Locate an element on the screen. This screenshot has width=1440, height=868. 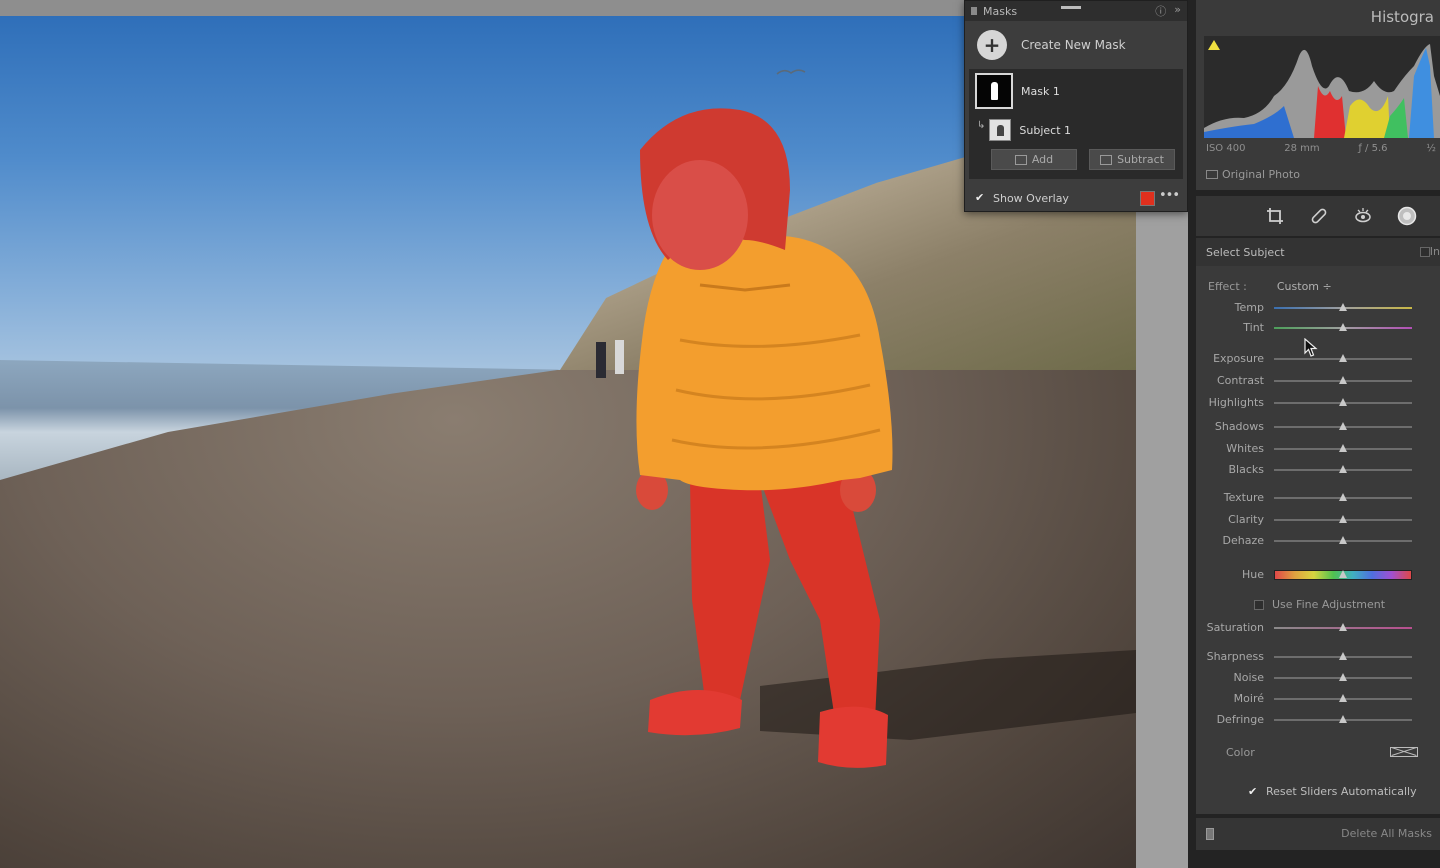
slider-noise: Noise is located at coordinates (1318, 678).